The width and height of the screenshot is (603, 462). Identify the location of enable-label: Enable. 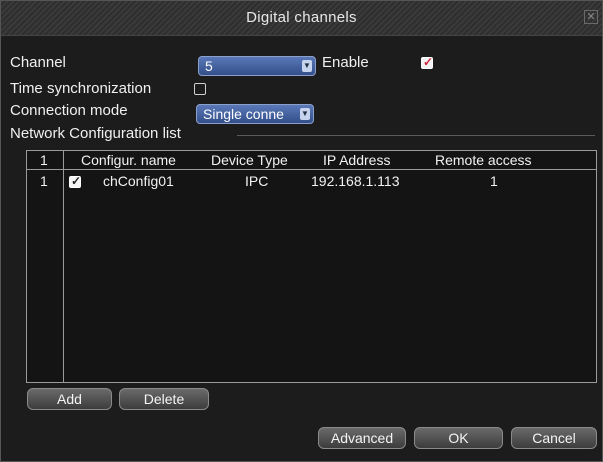
(345, 62).